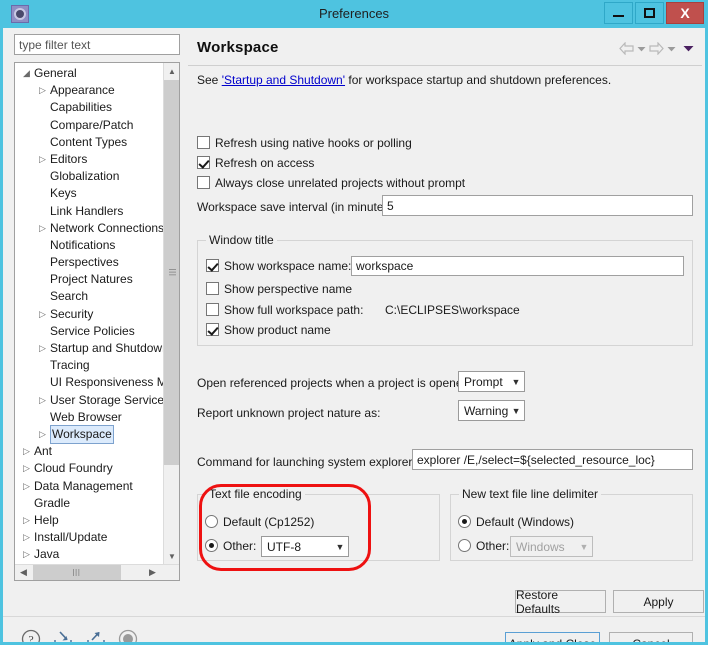 The height and width of the screenshot is (645, 708). What do you see at coordinates (658, 601) in the screenshot?
I see `apply-button: Apply` at bounding box center [658, 601].